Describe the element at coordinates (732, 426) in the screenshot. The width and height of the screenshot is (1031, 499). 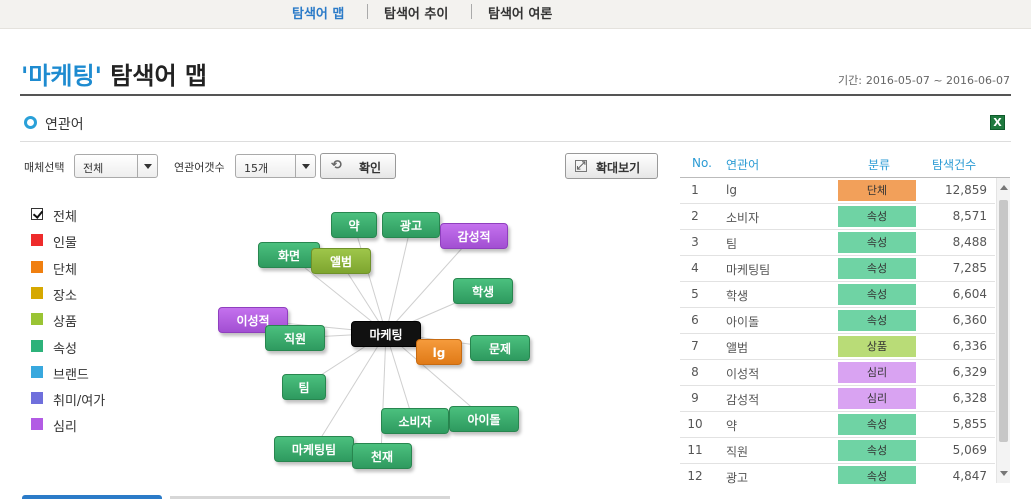
I see `row-keyword: 약` at that location.